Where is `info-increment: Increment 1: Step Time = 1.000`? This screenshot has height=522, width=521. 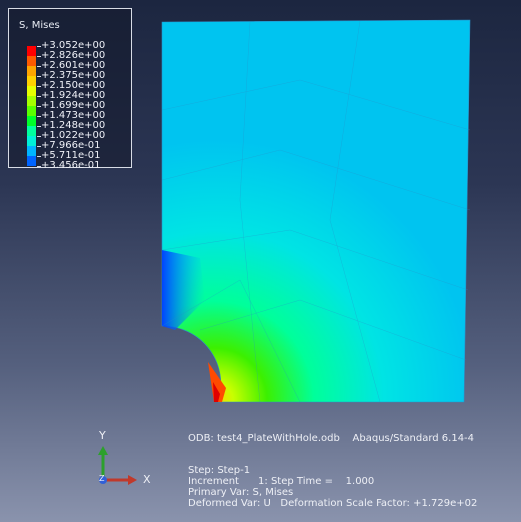 info-increment: Increment 1: Step Time = 1.000 is located at coordinates (281, 481).